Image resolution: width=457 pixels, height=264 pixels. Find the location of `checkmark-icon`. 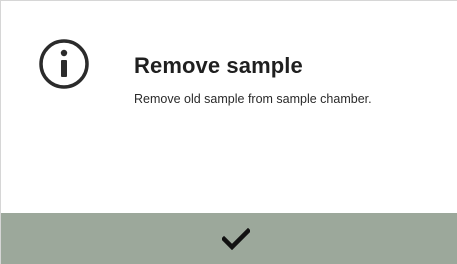

checkmark-icon is located at coordinates (236, 239).